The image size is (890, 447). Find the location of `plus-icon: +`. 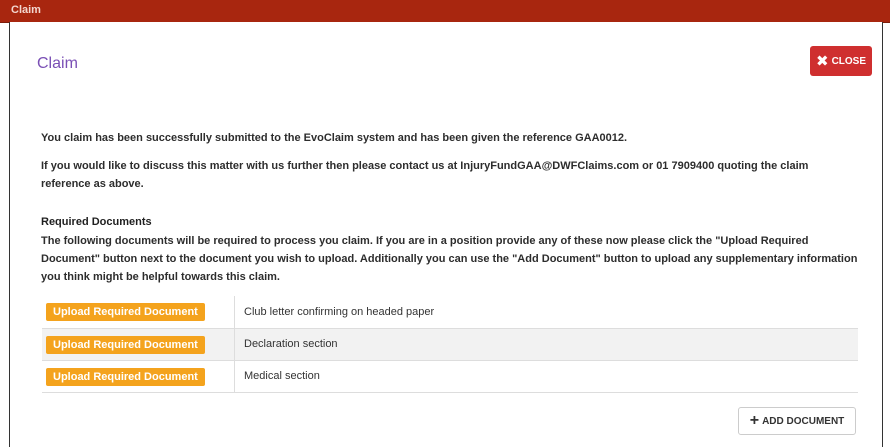

plus-icon: + is located at coordinates (754, 420).